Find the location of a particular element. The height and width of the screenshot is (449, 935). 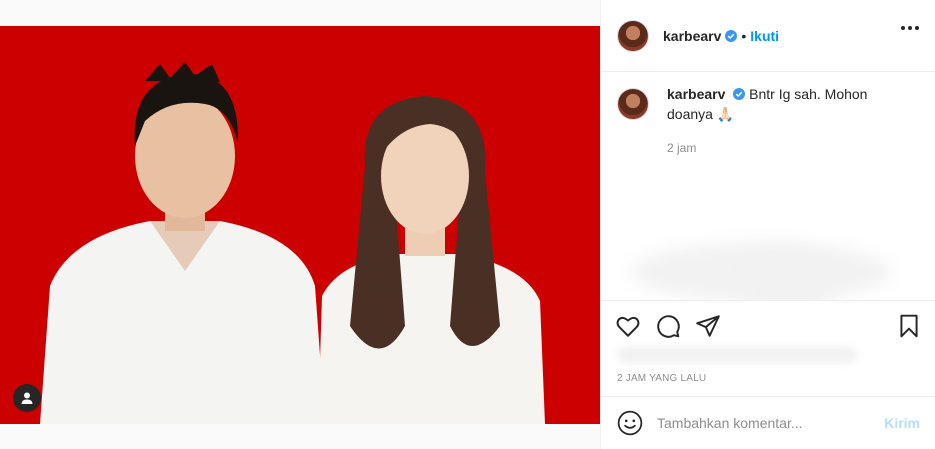

follow-button: Ikuti is located at coordinates (764, 36).